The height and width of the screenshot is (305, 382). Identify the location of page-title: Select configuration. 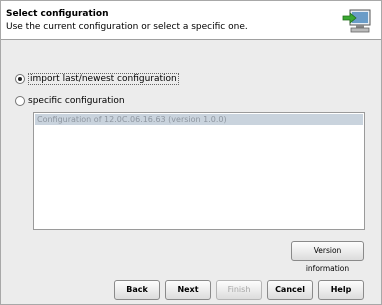
(57, 14).